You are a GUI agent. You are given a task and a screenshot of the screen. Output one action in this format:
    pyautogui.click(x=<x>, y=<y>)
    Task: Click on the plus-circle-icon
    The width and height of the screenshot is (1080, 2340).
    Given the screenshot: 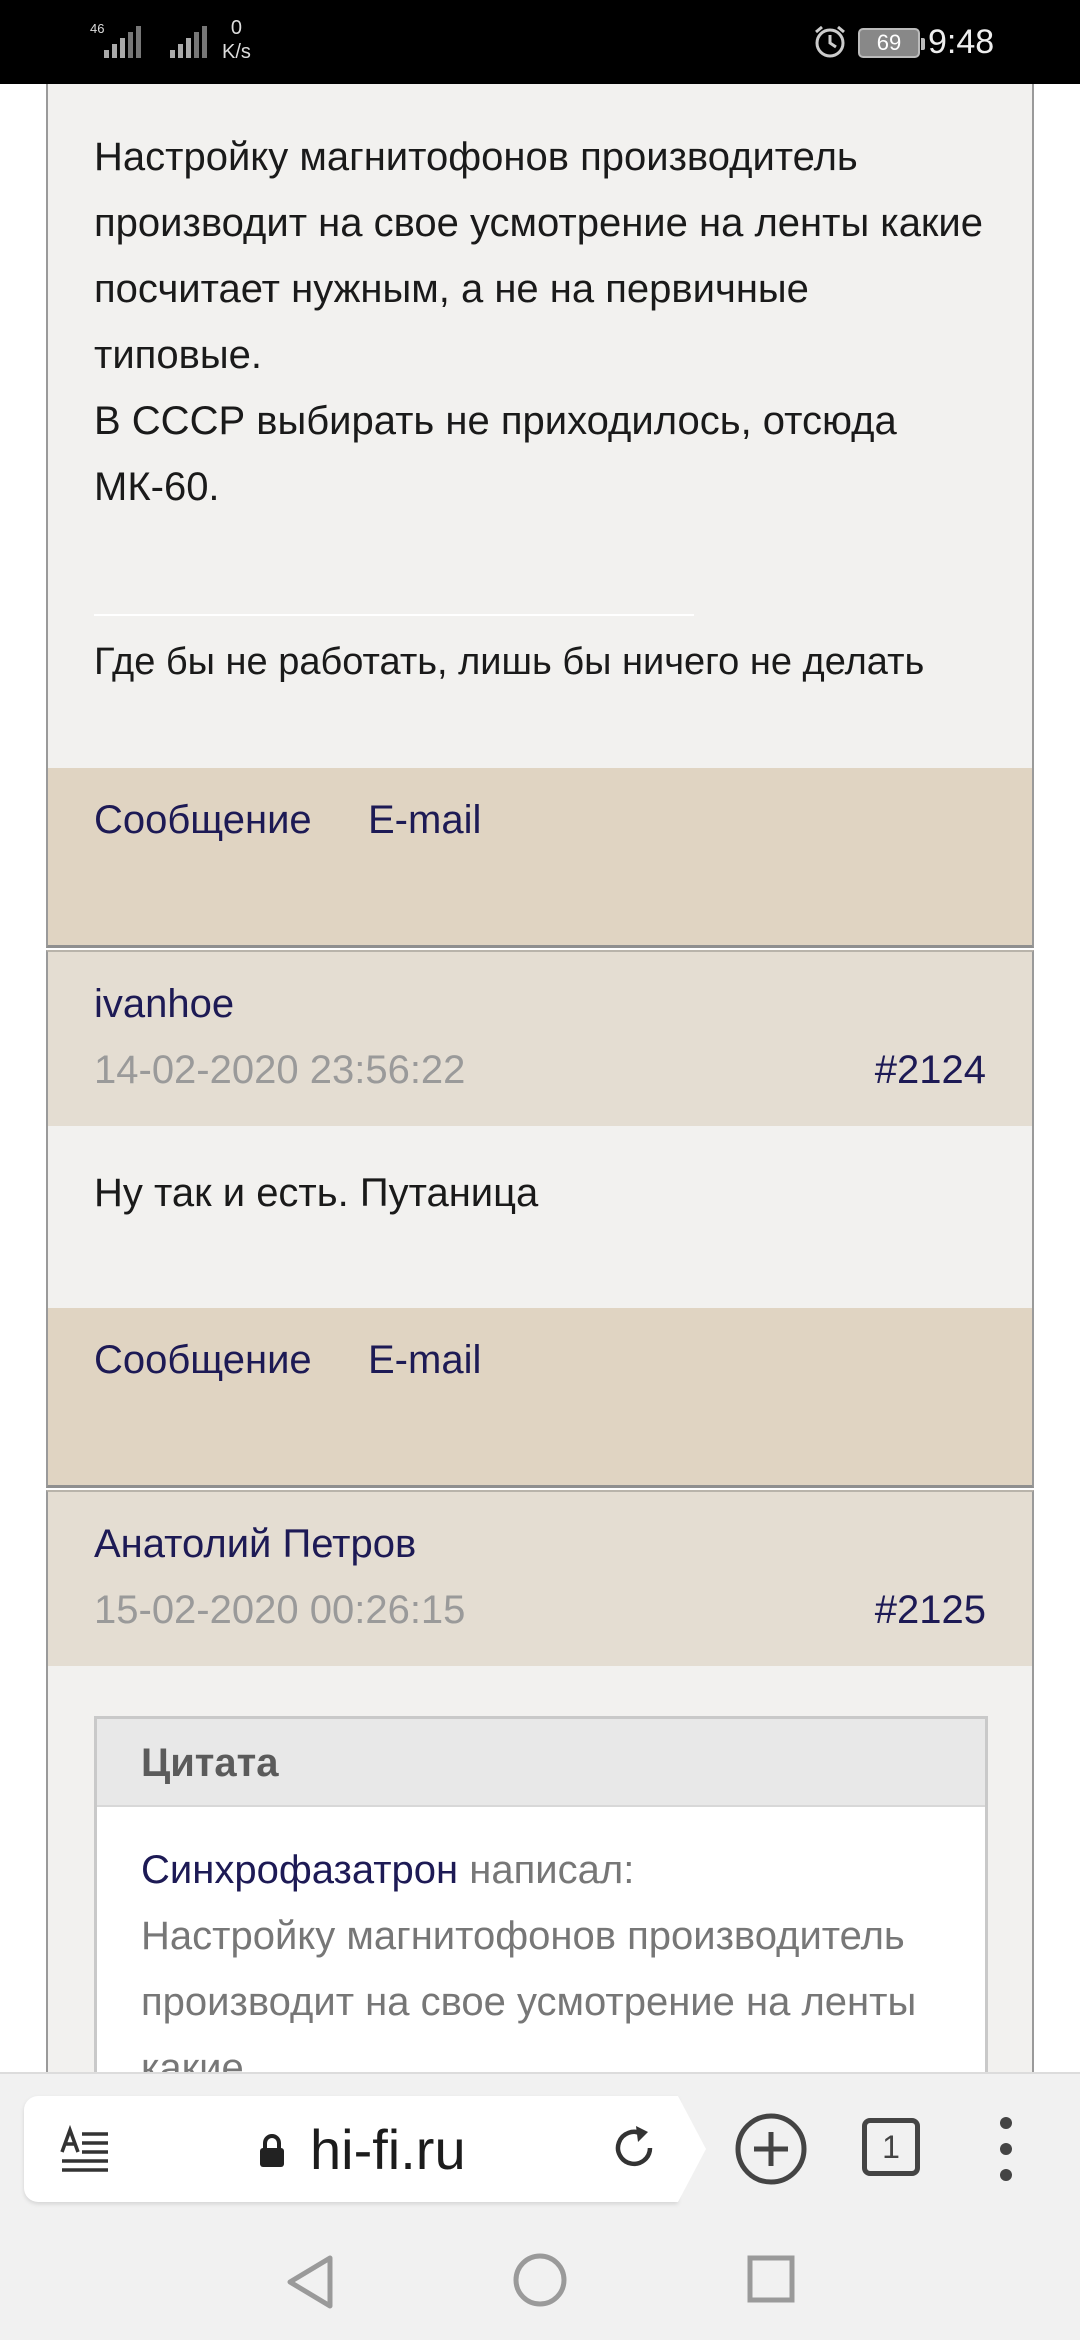 What is the action you would take?
    pyautogui.click(x=771, y=2149)
    